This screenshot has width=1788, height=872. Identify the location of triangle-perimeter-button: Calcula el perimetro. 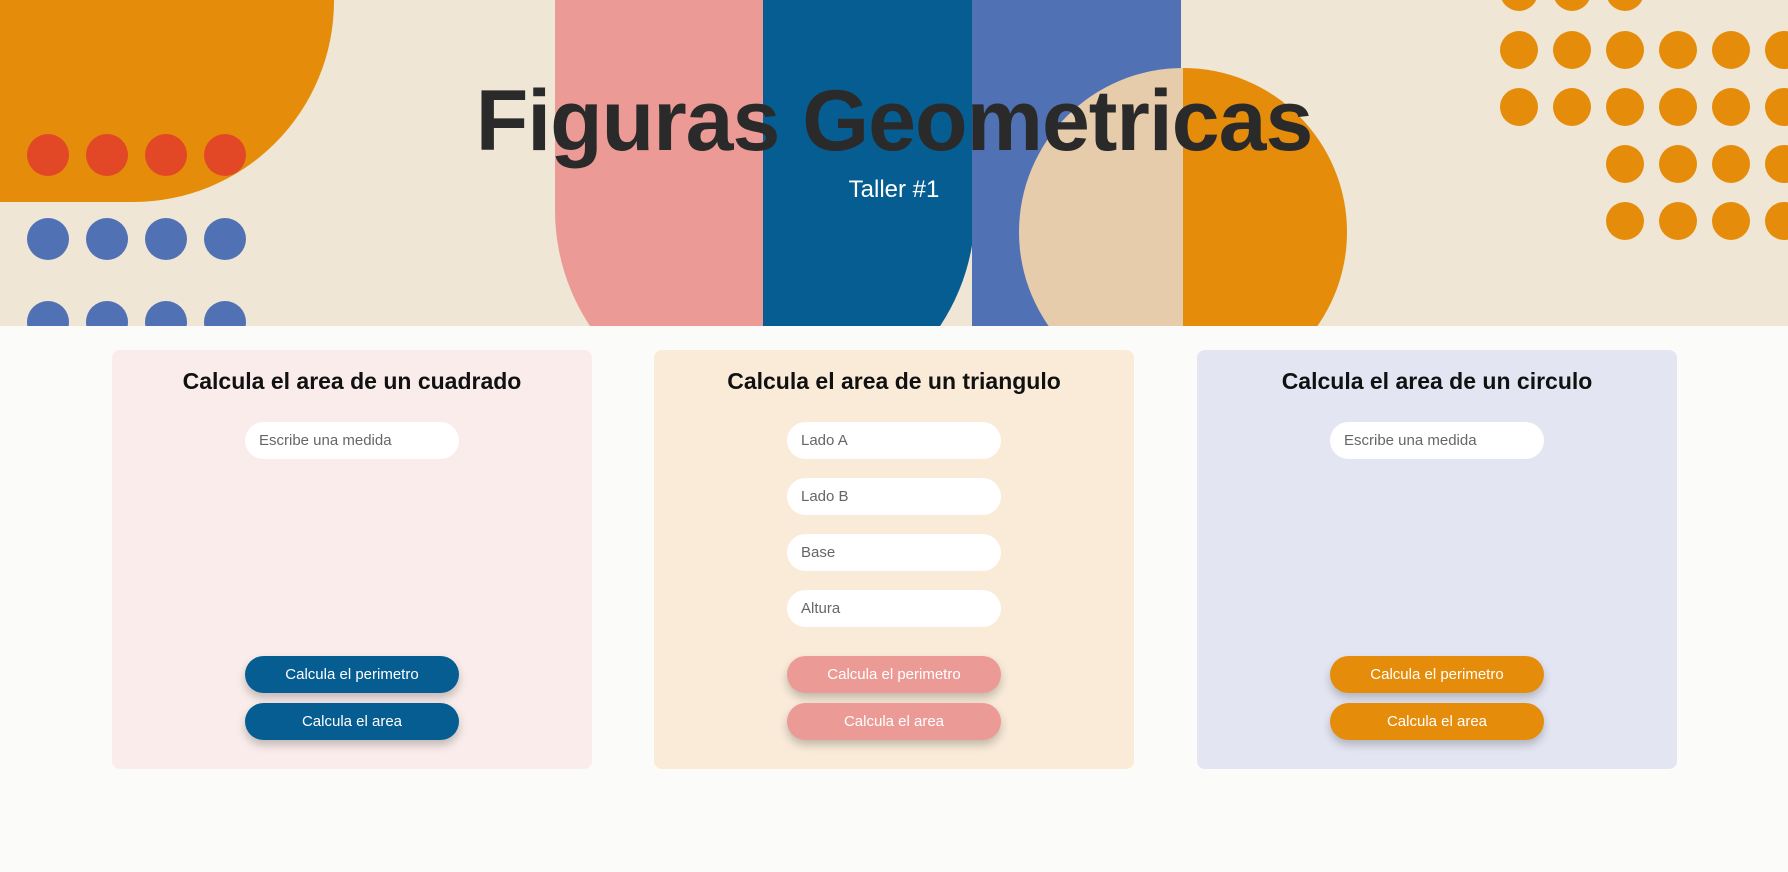
(894, 674).